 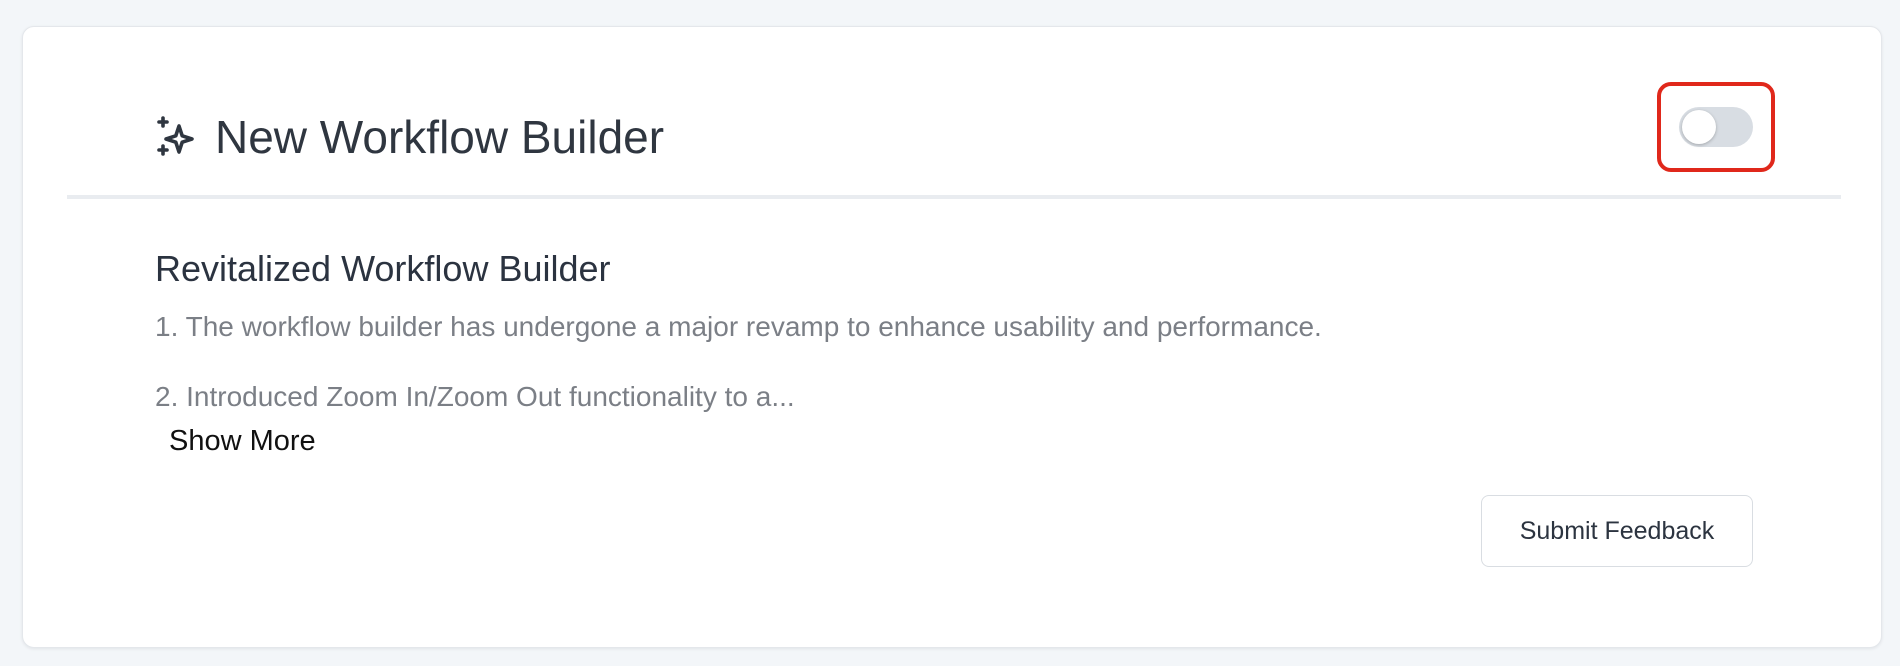 I want to click on toggle-knob, so click(x=1699, y=127).